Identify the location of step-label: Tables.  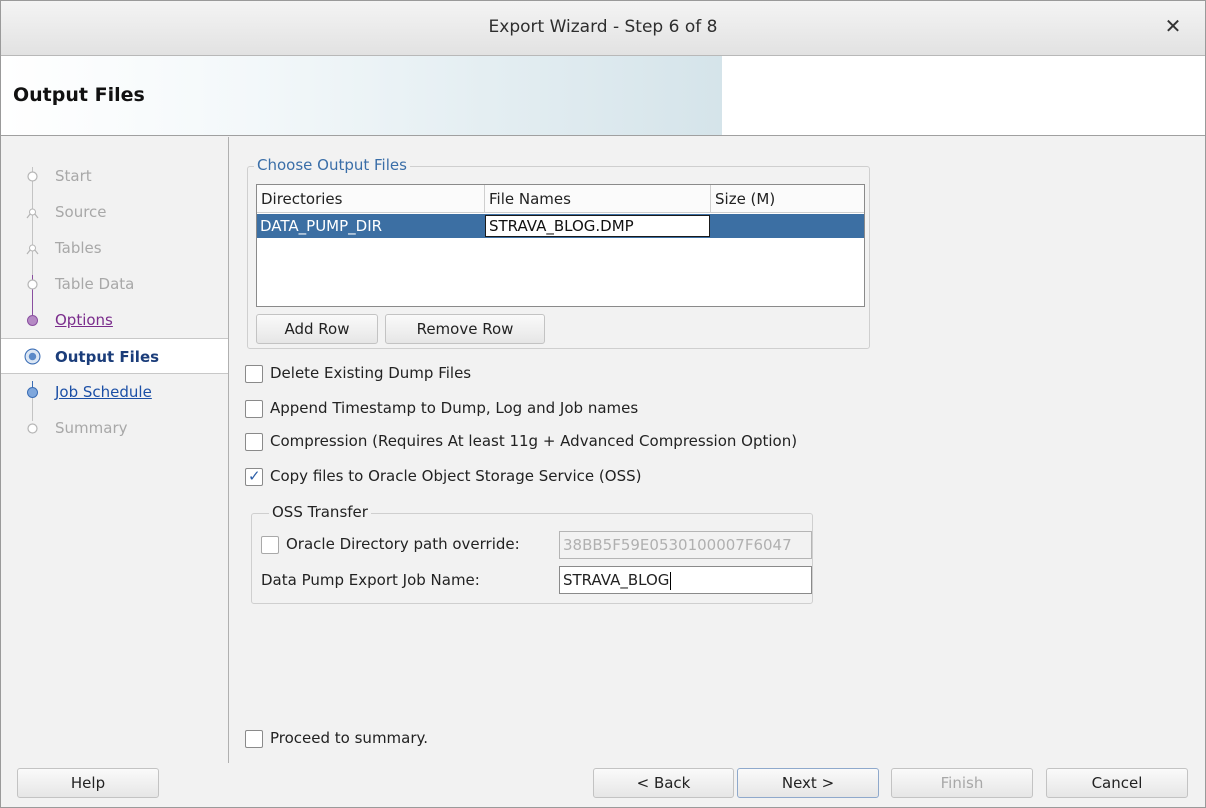
(78, 248).